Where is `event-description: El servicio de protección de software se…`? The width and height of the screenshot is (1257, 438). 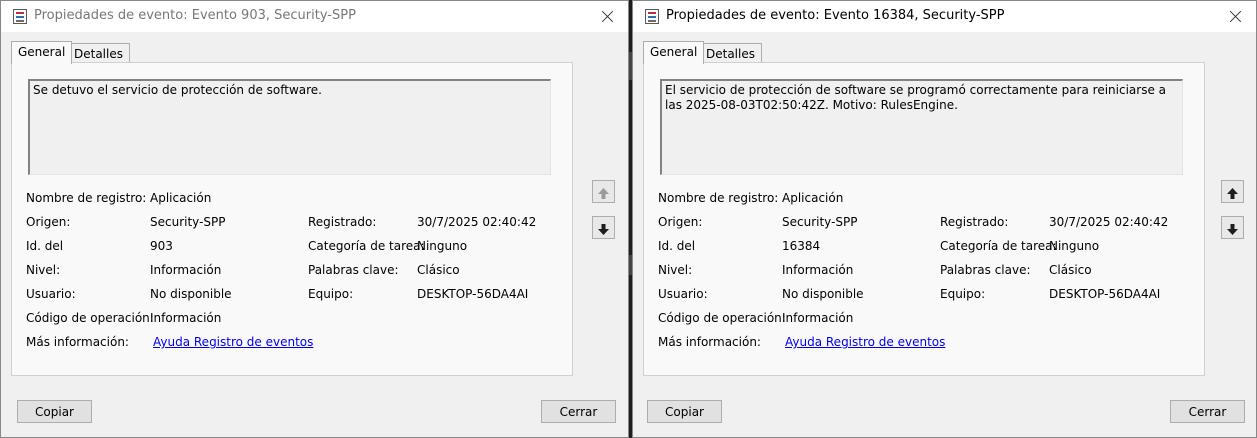 event-description: El servicio de protección de software se… is located at coordinates (921, 127).